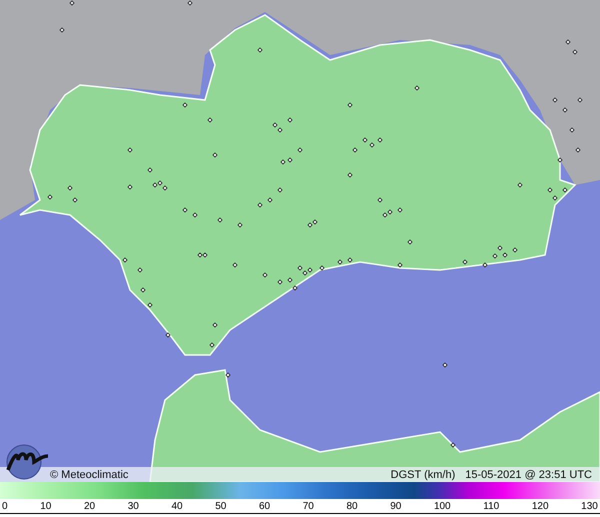 This screenshot has width=600, height=517. What do you see at coordinates (308, 507) in the screenshot?
I see `scale-tick-label: 70` at bounding box center [308, 507].